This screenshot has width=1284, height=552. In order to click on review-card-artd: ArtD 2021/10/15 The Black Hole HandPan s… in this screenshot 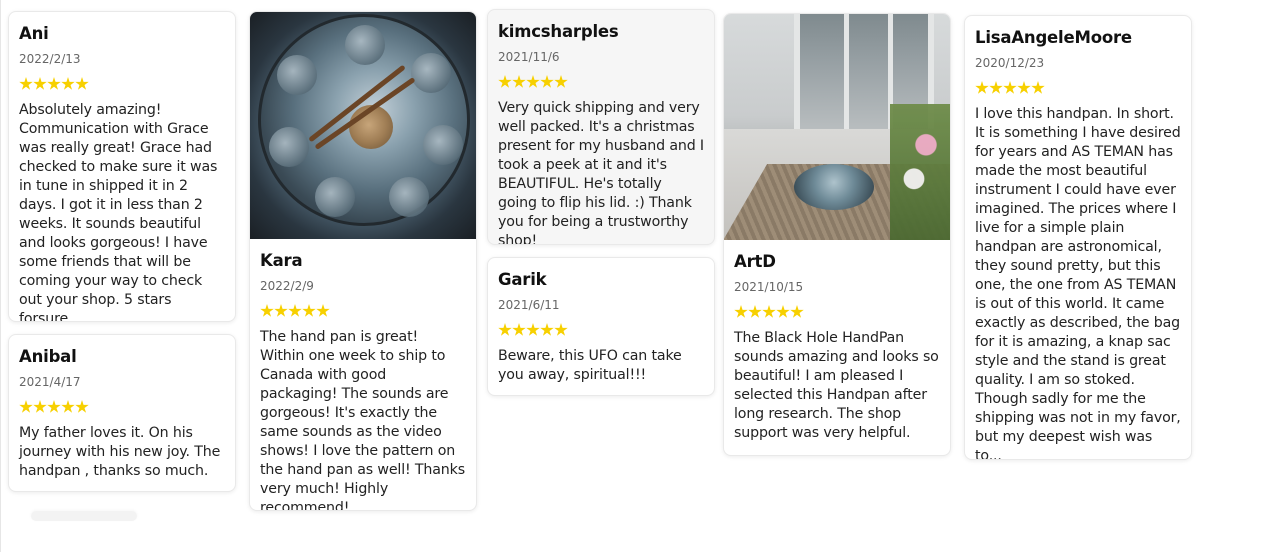, I will do `click(837, 234)`.